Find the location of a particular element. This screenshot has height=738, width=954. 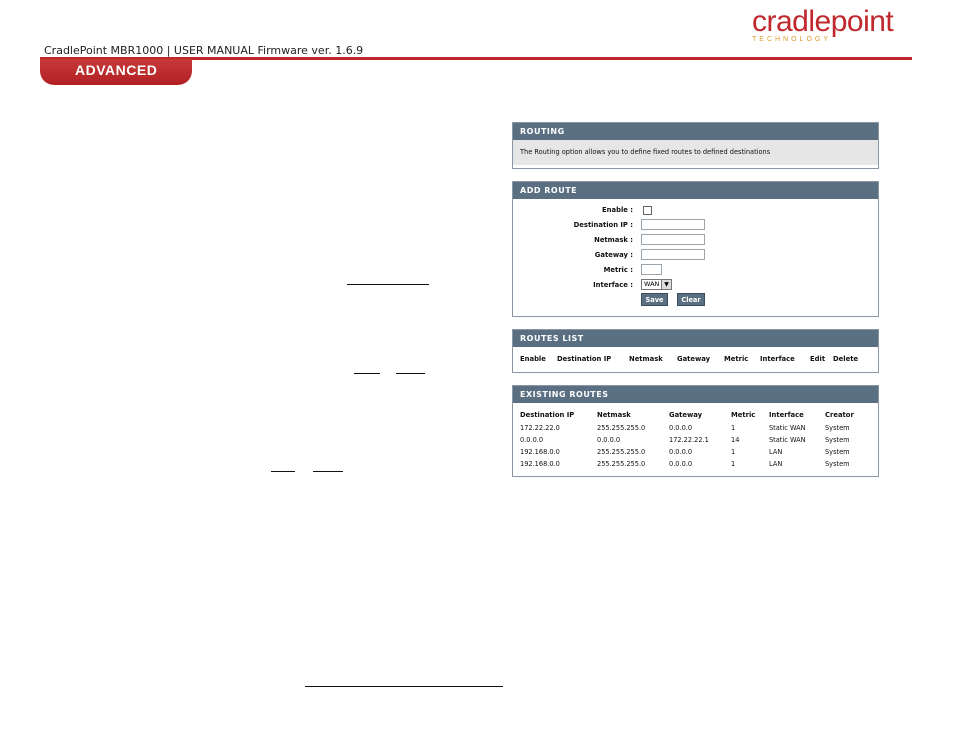

column-header-enable: Enable is located at coordinates (533, 359).